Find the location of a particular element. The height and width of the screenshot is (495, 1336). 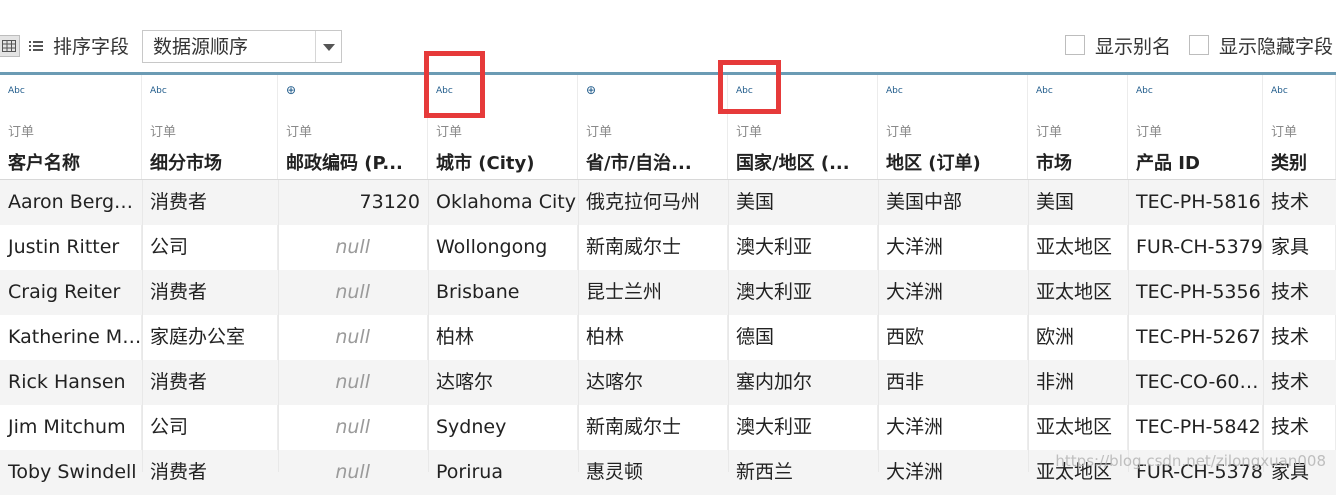

table-cell: TEC-PH-5816 is located at coordinates (1195, 202).